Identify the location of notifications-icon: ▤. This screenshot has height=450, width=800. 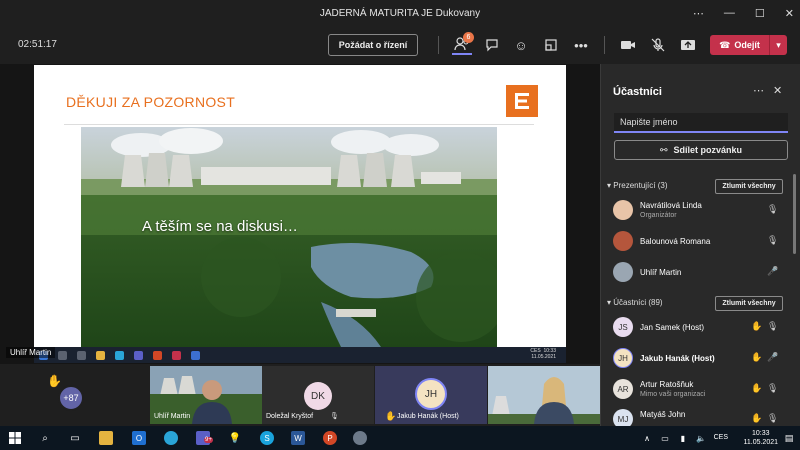
(789, 438).